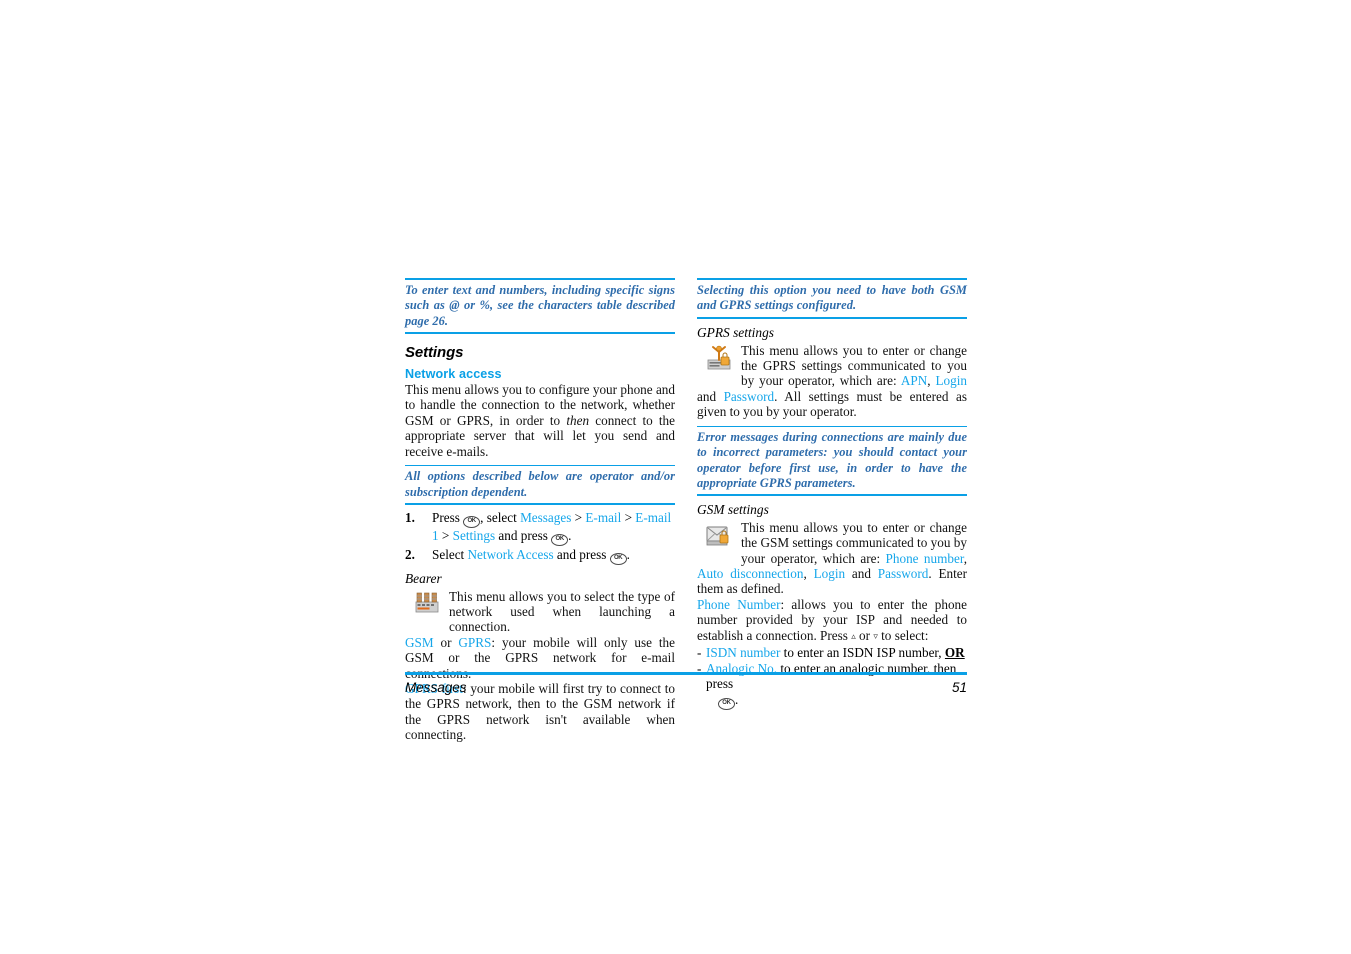 This screenshot has width=1351, height=954. Describe the element at coordinates (540, 332) in the screenshot. I see `divider-rule-below-note-left` at that location.